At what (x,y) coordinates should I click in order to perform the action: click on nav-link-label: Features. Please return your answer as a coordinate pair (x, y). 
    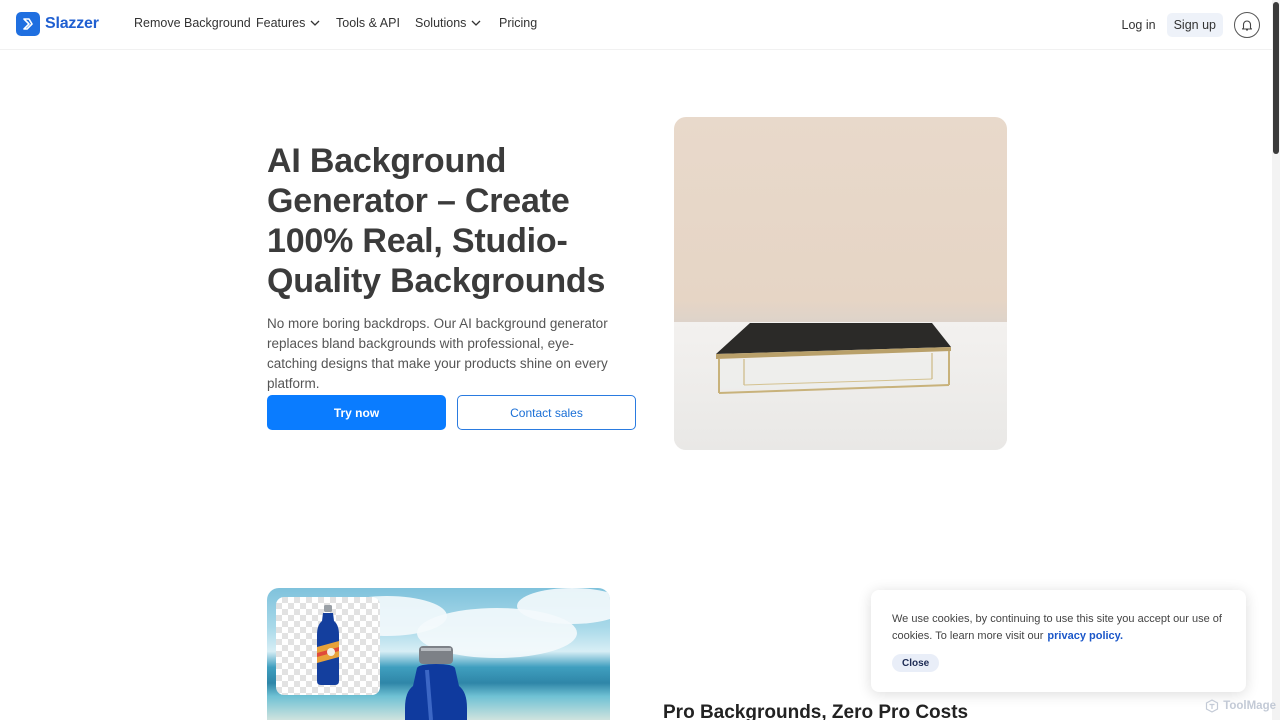
    Looking at the image, I should click on (281, 23).